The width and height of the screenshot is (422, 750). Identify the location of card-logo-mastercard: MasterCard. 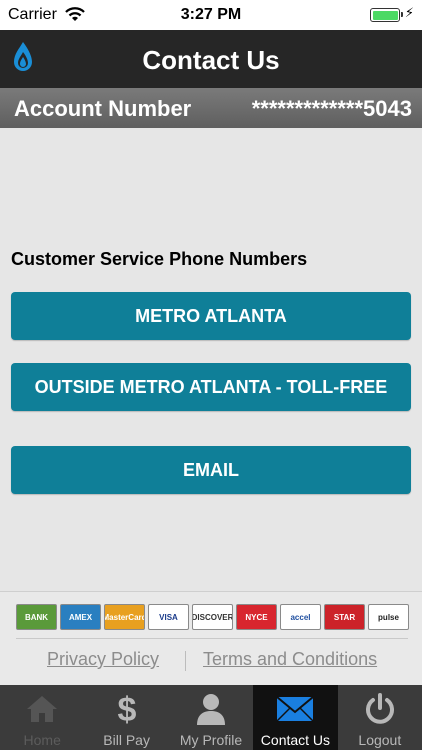
(124, 617).